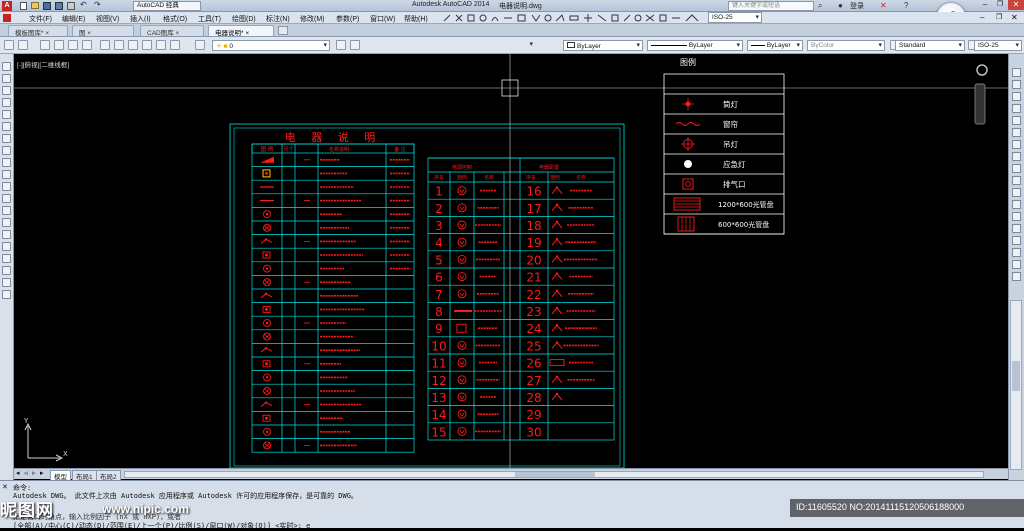 The width and height of the screenshot is (1024, 531). Describe the element at coordinates (347, 19) in the screenshot. I see `menu-parametric: 参数(P)` at that location.